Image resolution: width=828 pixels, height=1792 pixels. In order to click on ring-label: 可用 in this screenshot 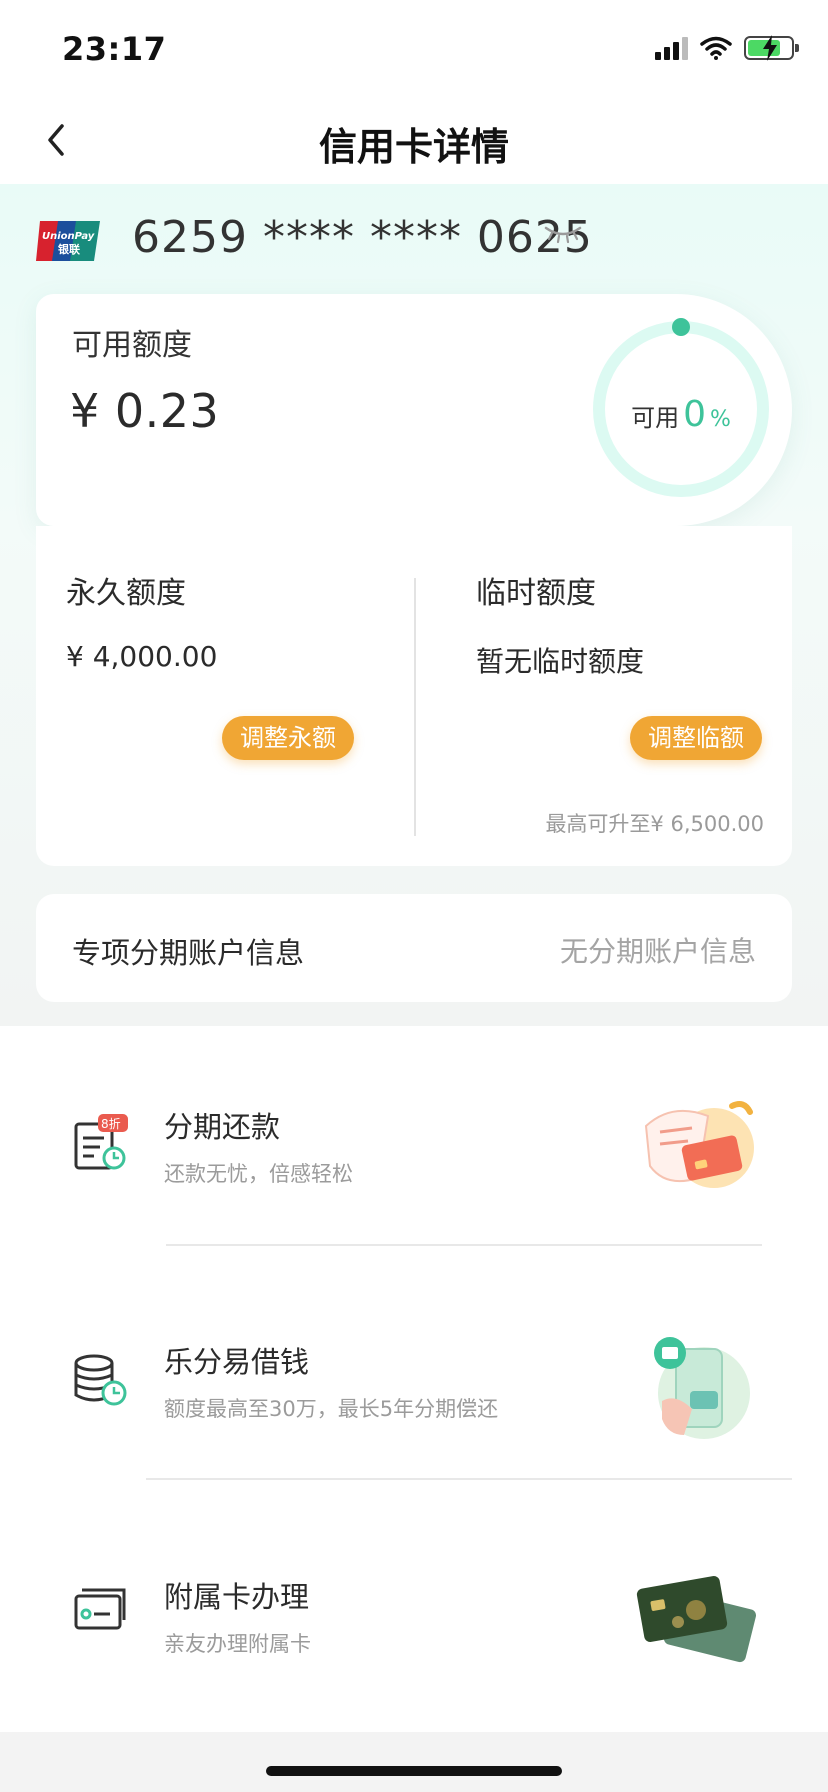, I will do `click(655, 418)`.